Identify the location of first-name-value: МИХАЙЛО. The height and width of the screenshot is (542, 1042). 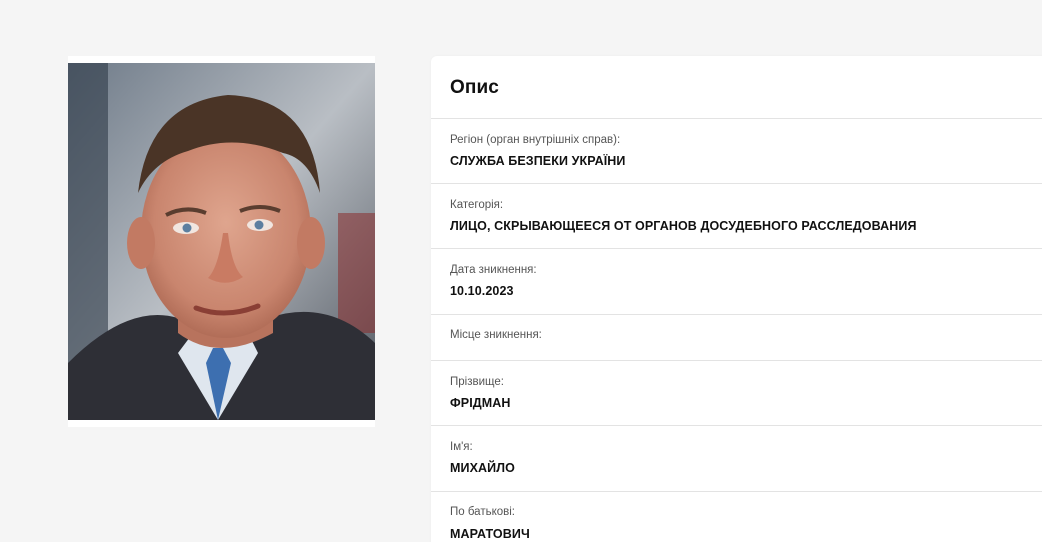
(482, 468).